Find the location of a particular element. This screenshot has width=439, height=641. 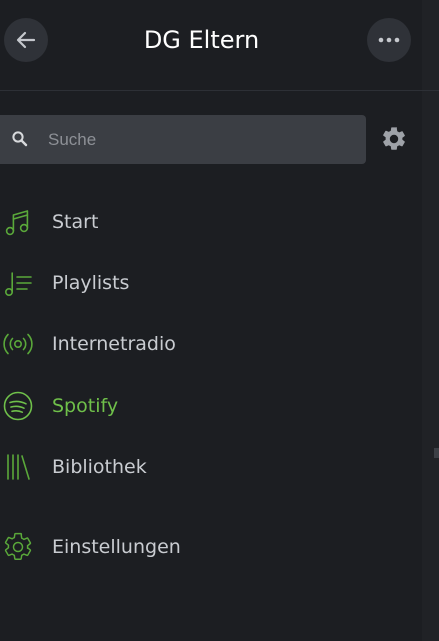

more-horizontal-icon is located at coordinates (389, 40).